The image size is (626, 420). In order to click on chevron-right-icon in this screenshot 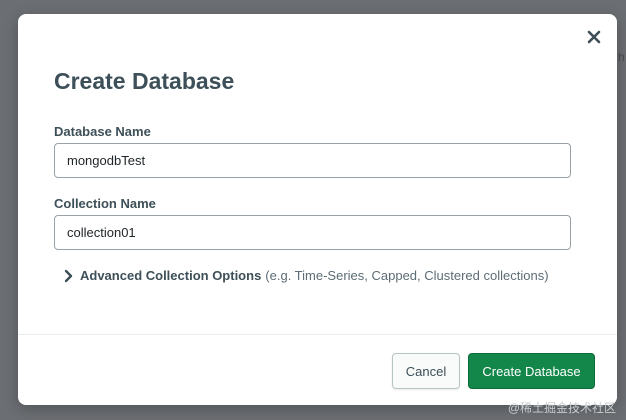, I will do `click(69, 276)`.